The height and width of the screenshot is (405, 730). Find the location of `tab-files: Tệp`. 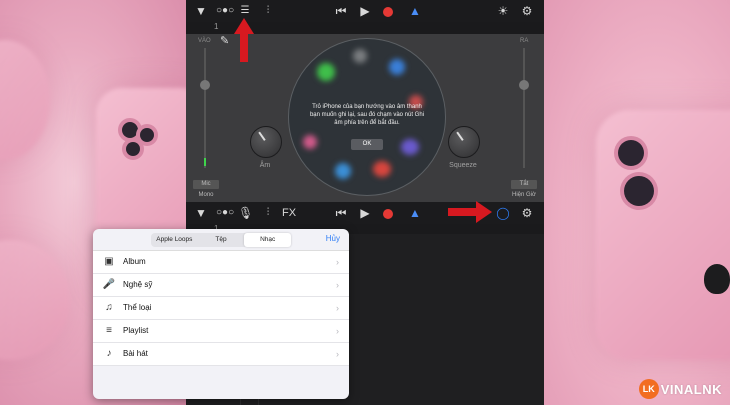

tab-files: Tệp is located at coordinates (221, 240).